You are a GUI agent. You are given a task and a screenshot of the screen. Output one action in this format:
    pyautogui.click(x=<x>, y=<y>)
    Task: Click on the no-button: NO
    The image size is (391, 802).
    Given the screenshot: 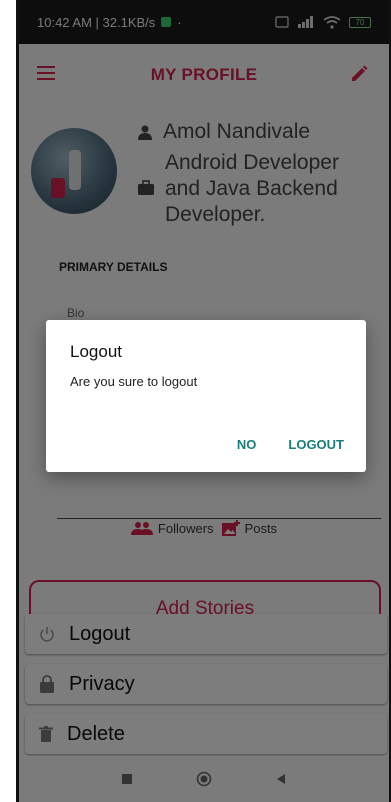 What is the action you would take?
    pyautogui.click(x=247, y=444)
    